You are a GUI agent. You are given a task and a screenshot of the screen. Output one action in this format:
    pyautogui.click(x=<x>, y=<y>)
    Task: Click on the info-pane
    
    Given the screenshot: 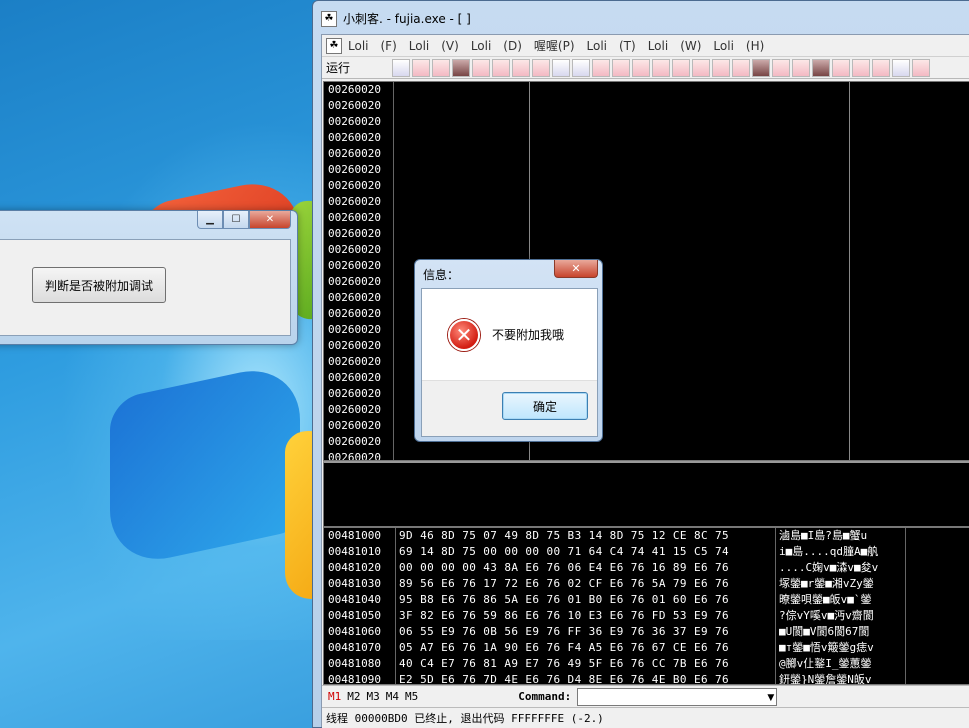 What is the action you would take?
    pyautogui.click(x=646, y=494)
    